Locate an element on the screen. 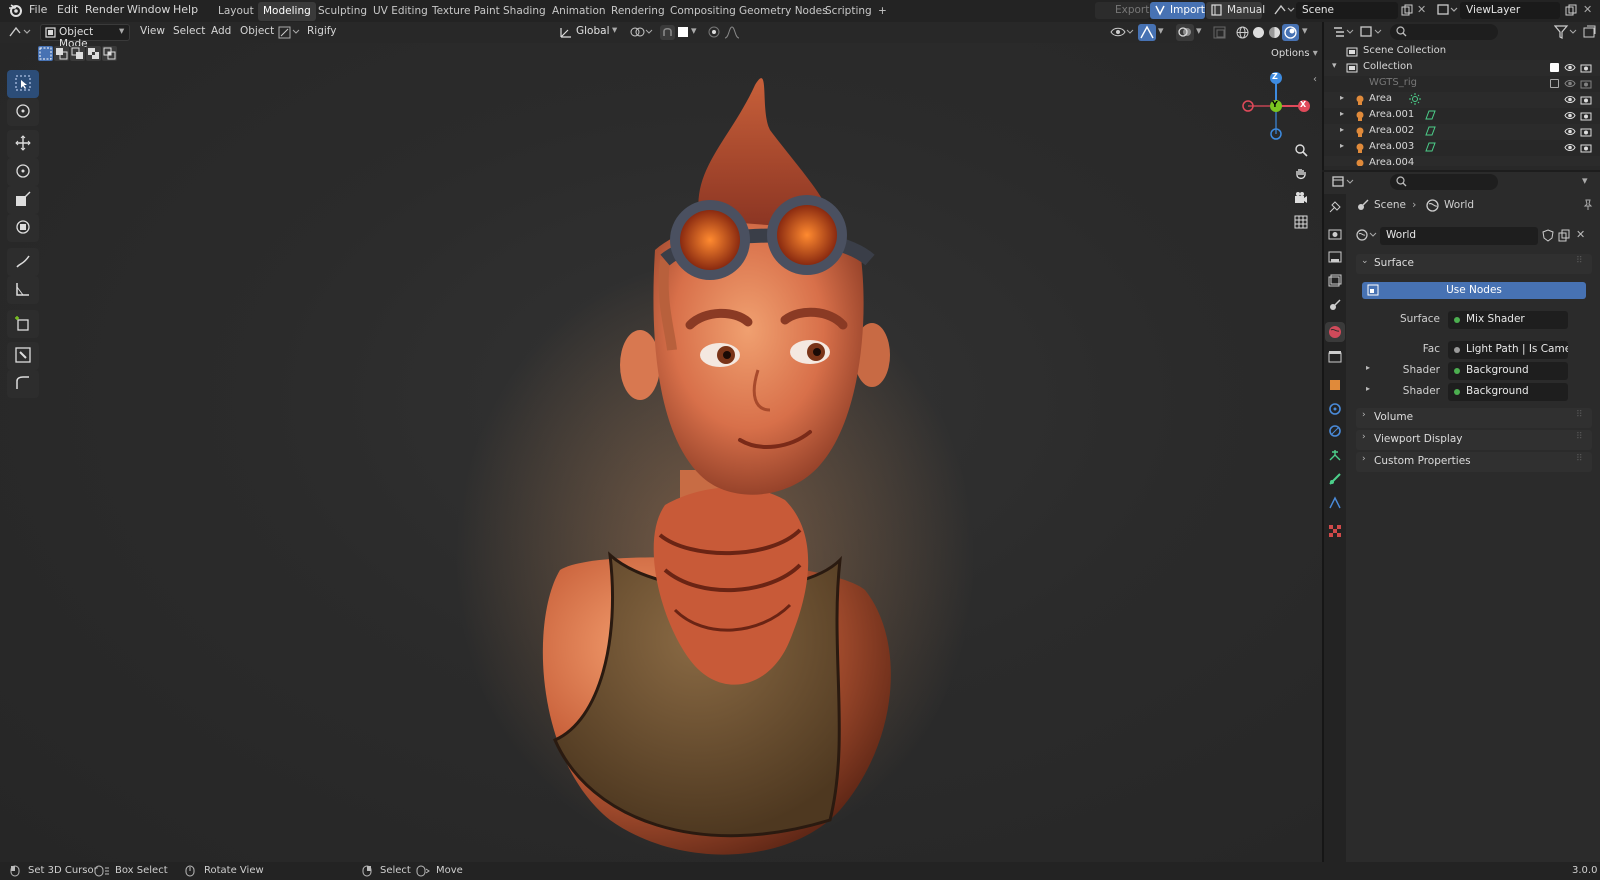 The width and height of the screenshot is (1600, 880). particles-tab-icon is located at coordinates (1335, 431).